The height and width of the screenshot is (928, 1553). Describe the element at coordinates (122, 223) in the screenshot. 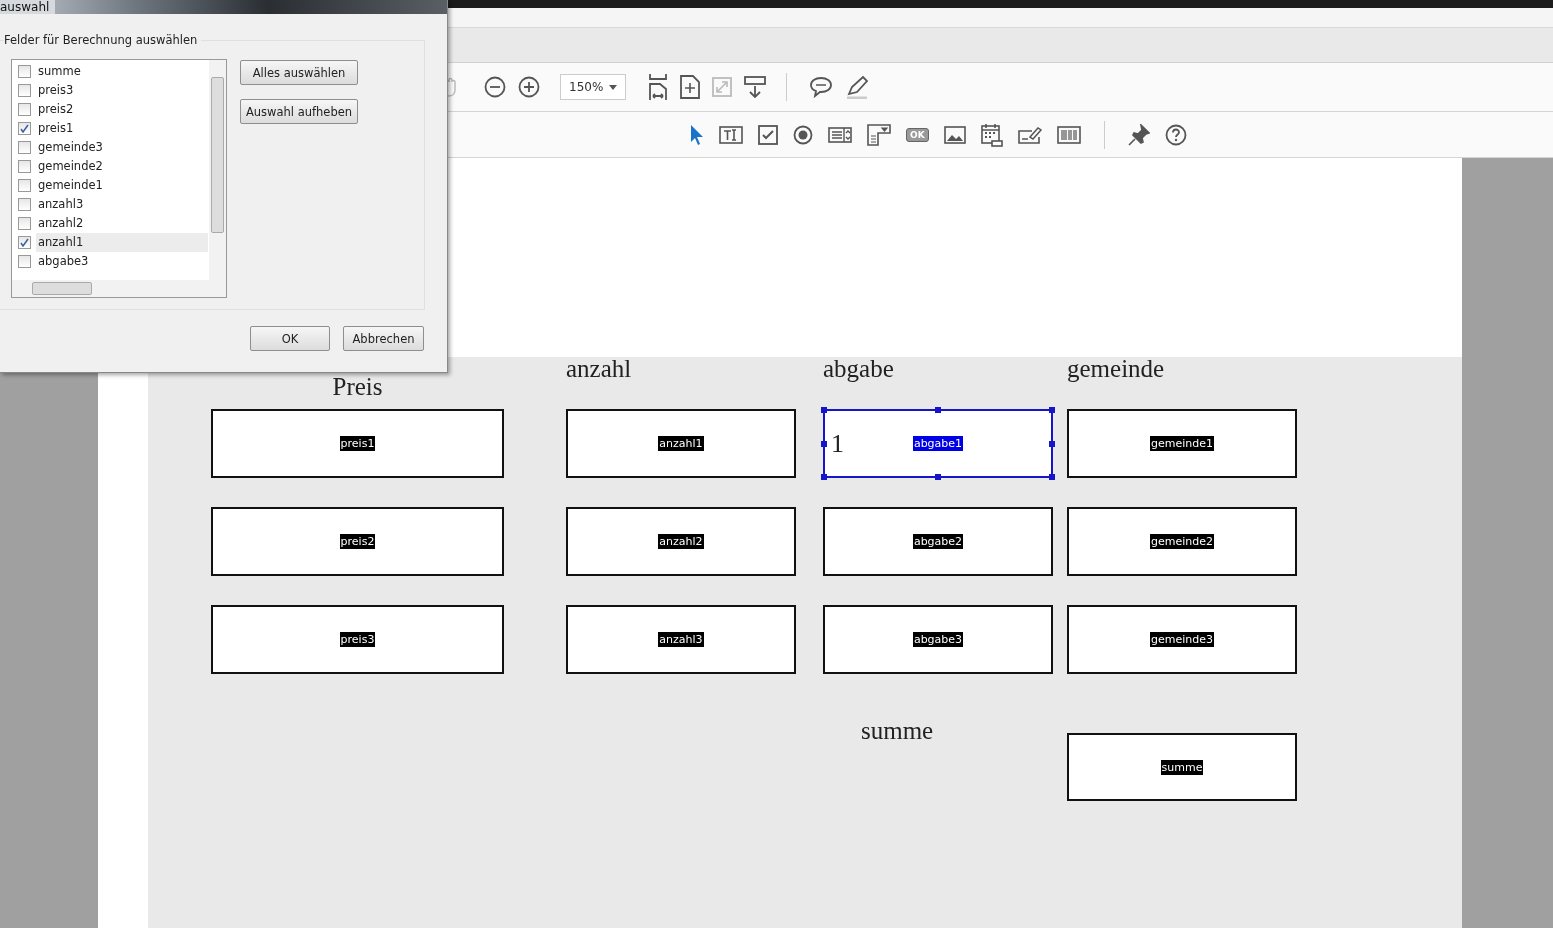

I see `list-item: anzahl2` at that location.